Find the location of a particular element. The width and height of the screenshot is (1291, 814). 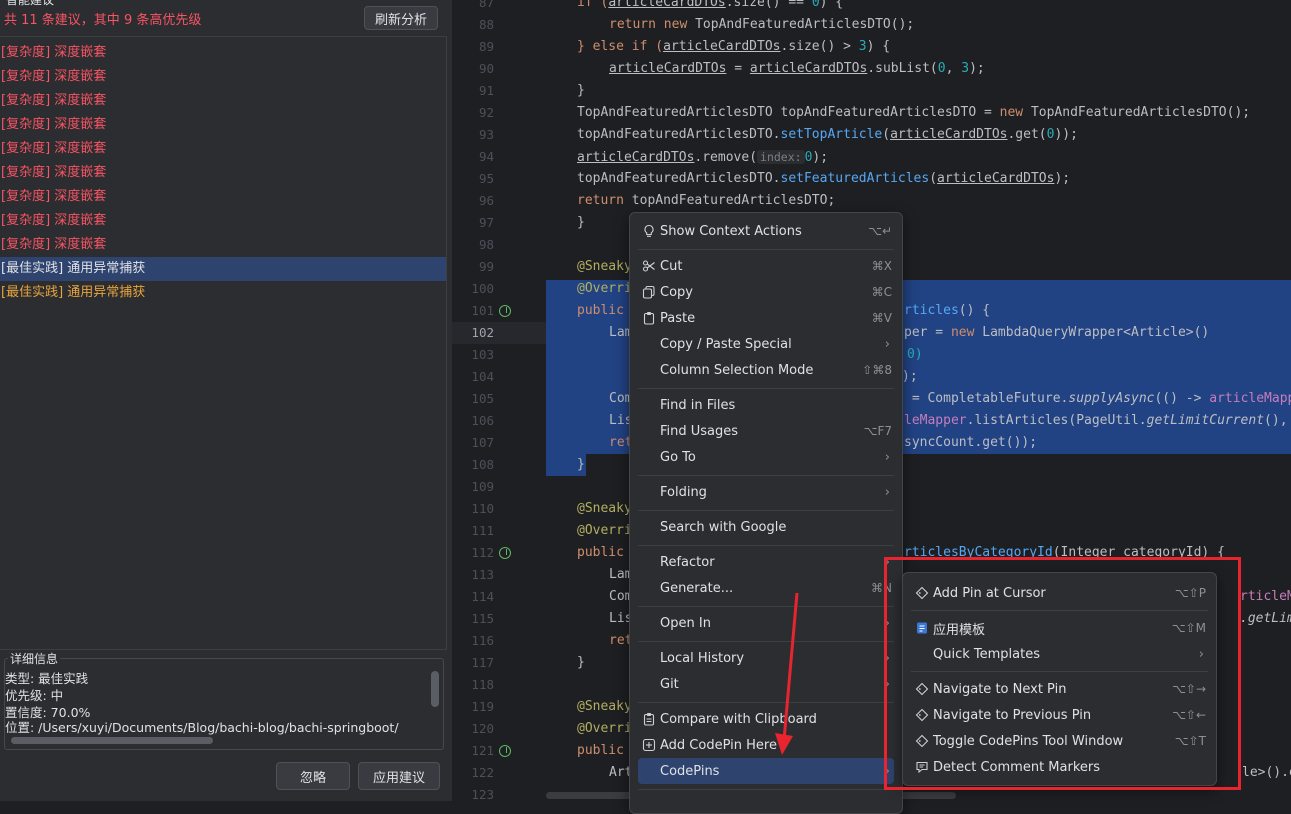

menu-item-add-codepin-here: Add CodePin Here is located at coordinates (766, 745).